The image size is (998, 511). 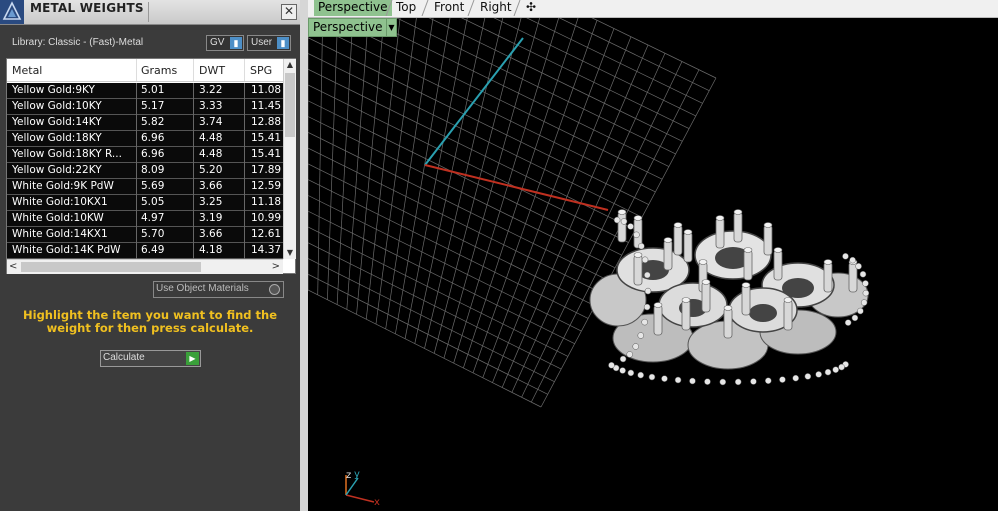 I want to click on header-grams: Grams, so click(x=159, y=70).